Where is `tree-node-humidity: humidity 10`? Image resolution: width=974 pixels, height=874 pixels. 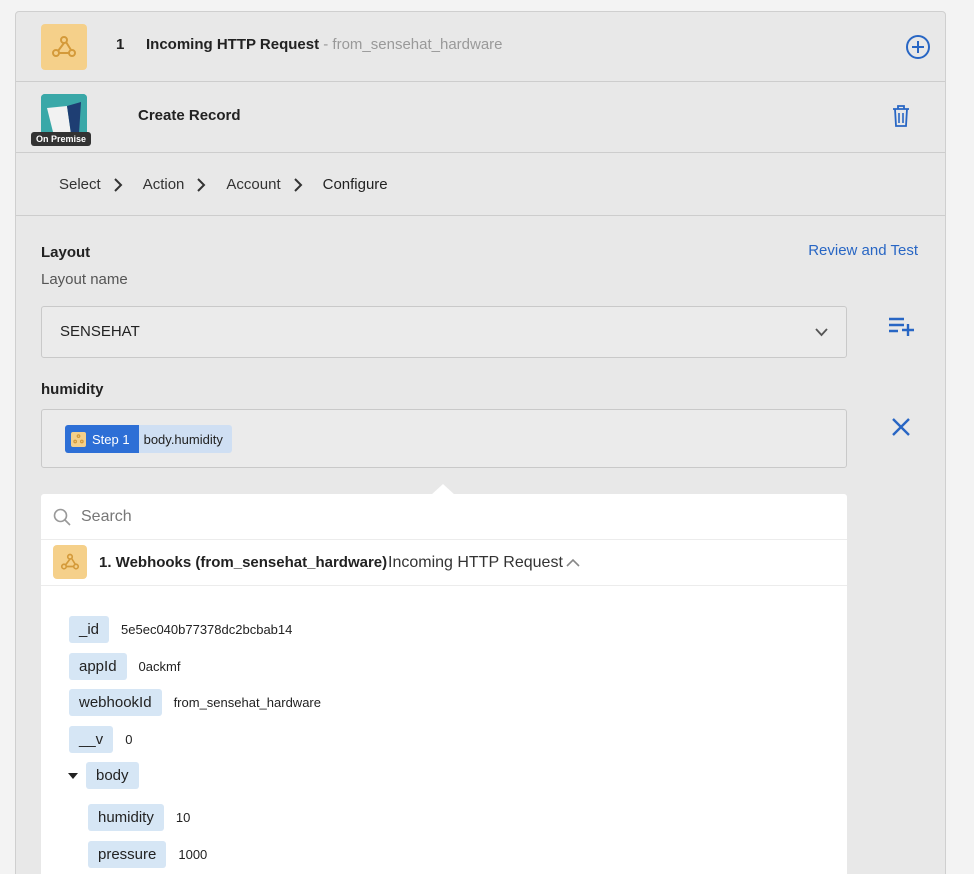 tree-node-humidity: humidity 10 is located at coordinates (139, 817).